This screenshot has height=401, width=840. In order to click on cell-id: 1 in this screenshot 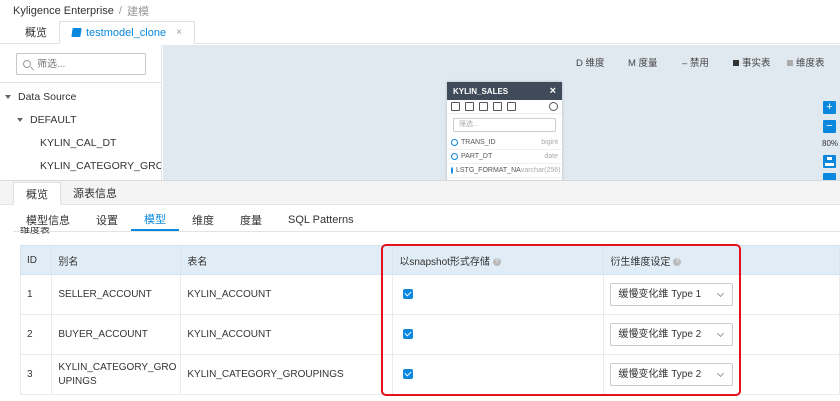, I will do `click(36, 294)`.